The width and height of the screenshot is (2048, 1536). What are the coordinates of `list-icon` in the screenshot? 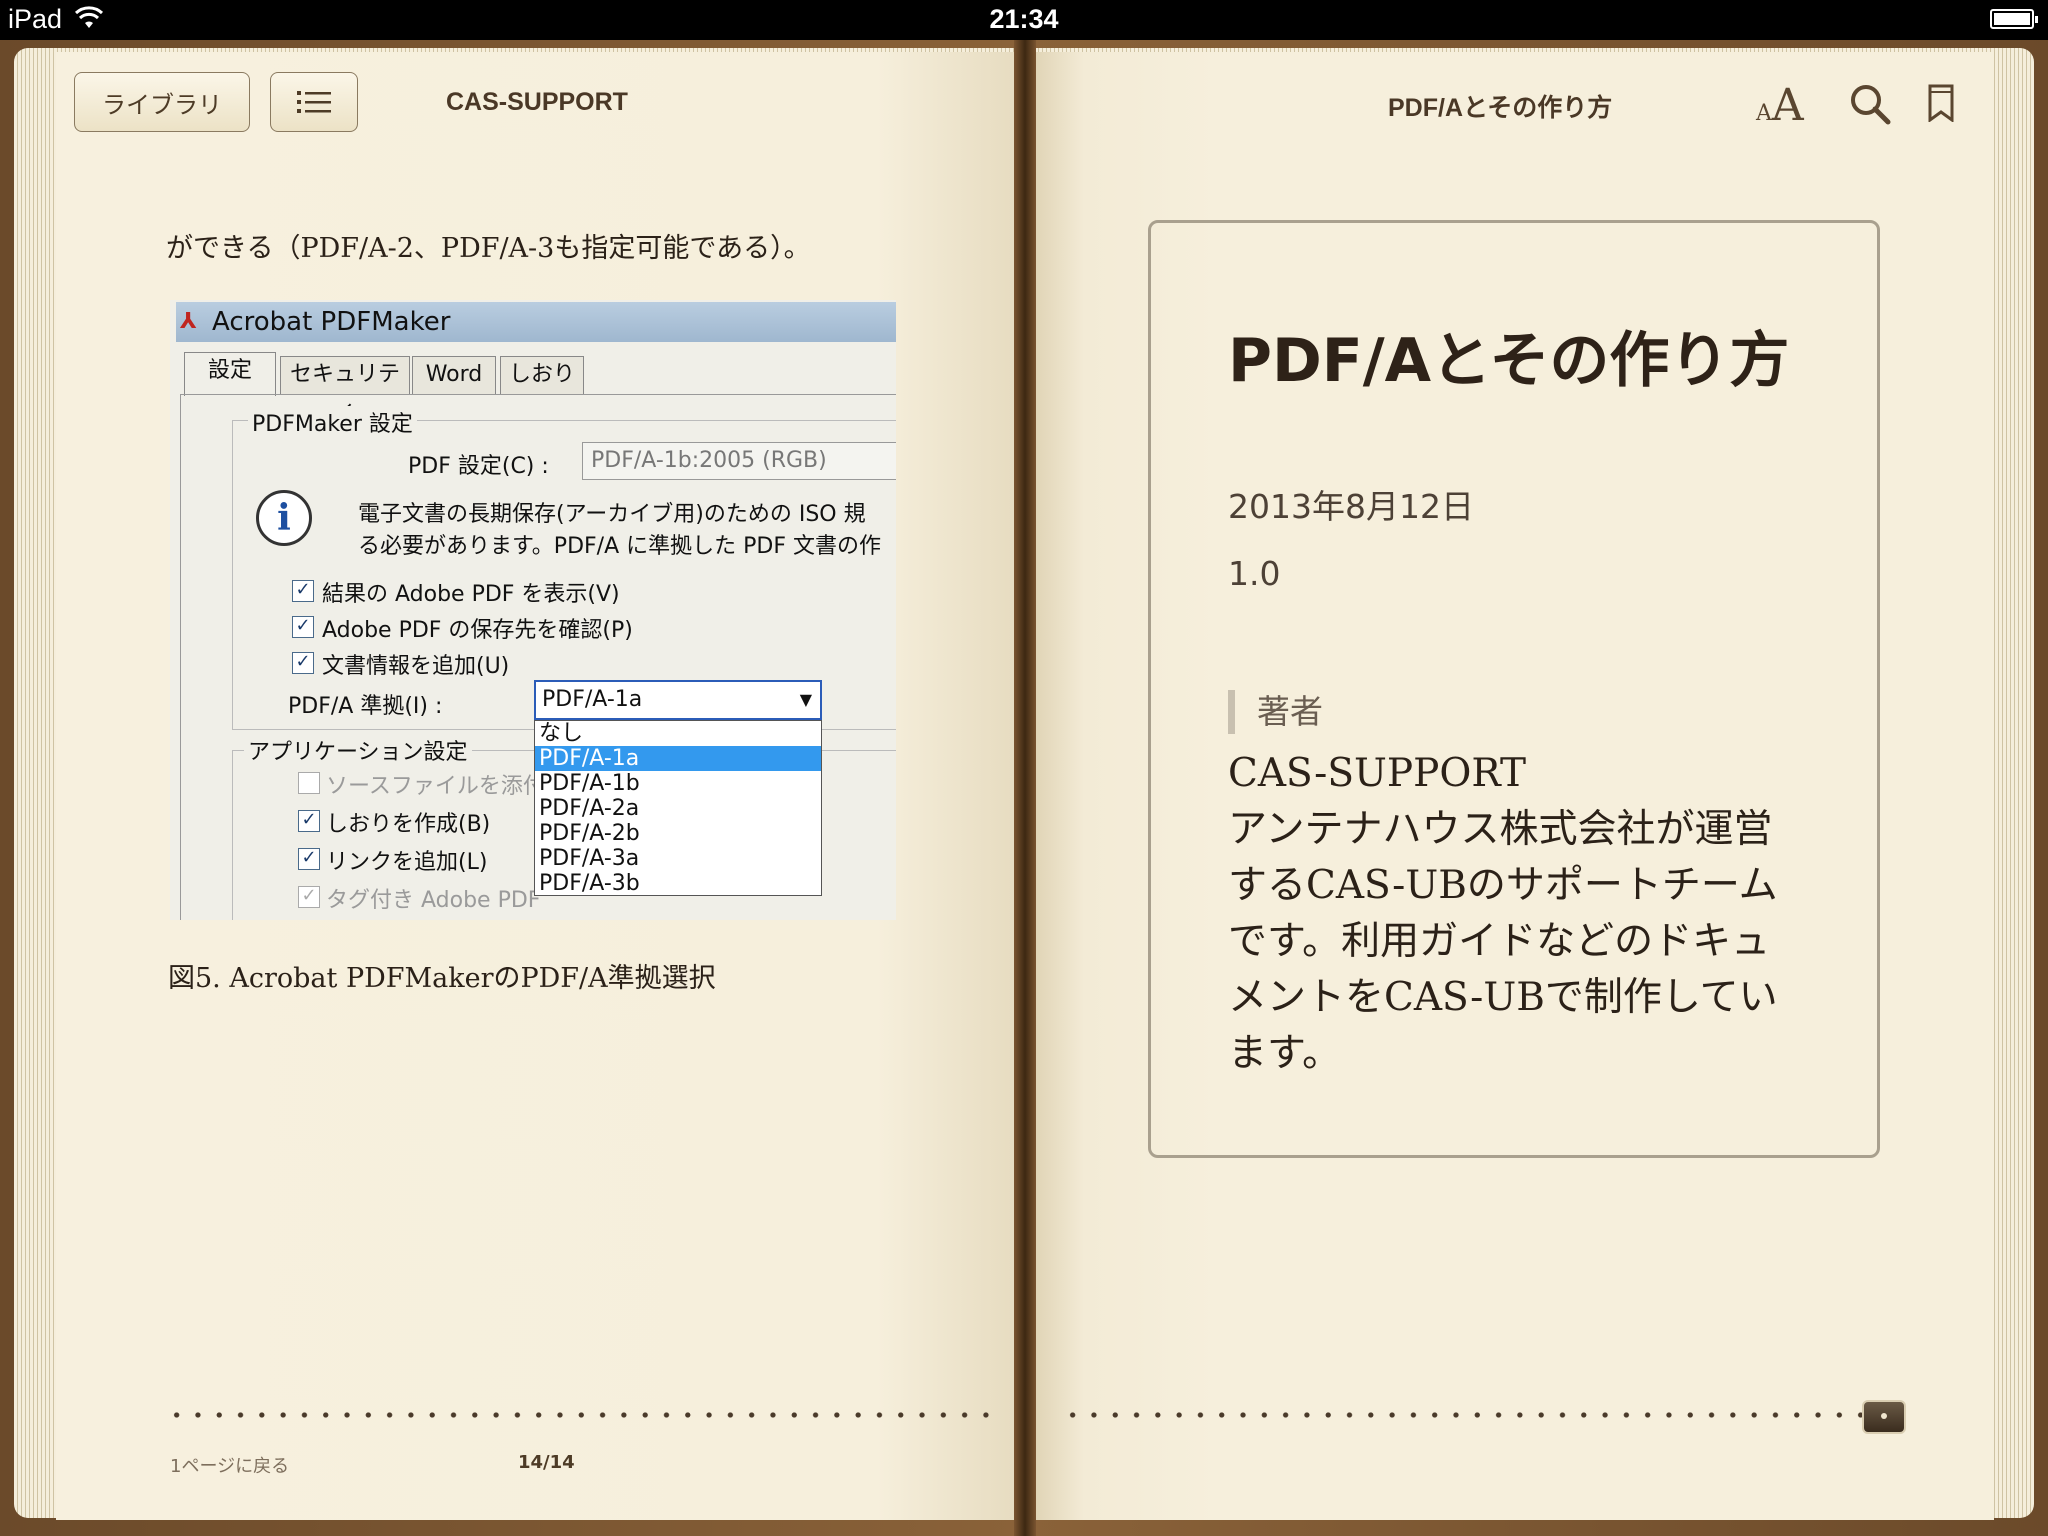 It's located at (314, 102).